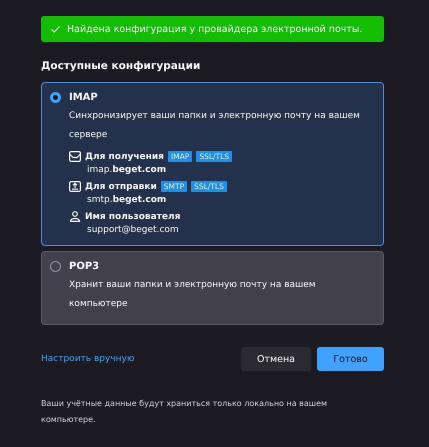  I want to click on detail-label: Для получения, so click(124, 157).